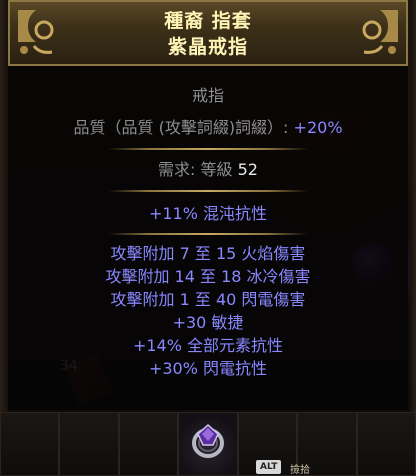  Describe the element at coordinates (198, 169) in the screenshot. I see `requirement-label: 需求: 等級` at that location.